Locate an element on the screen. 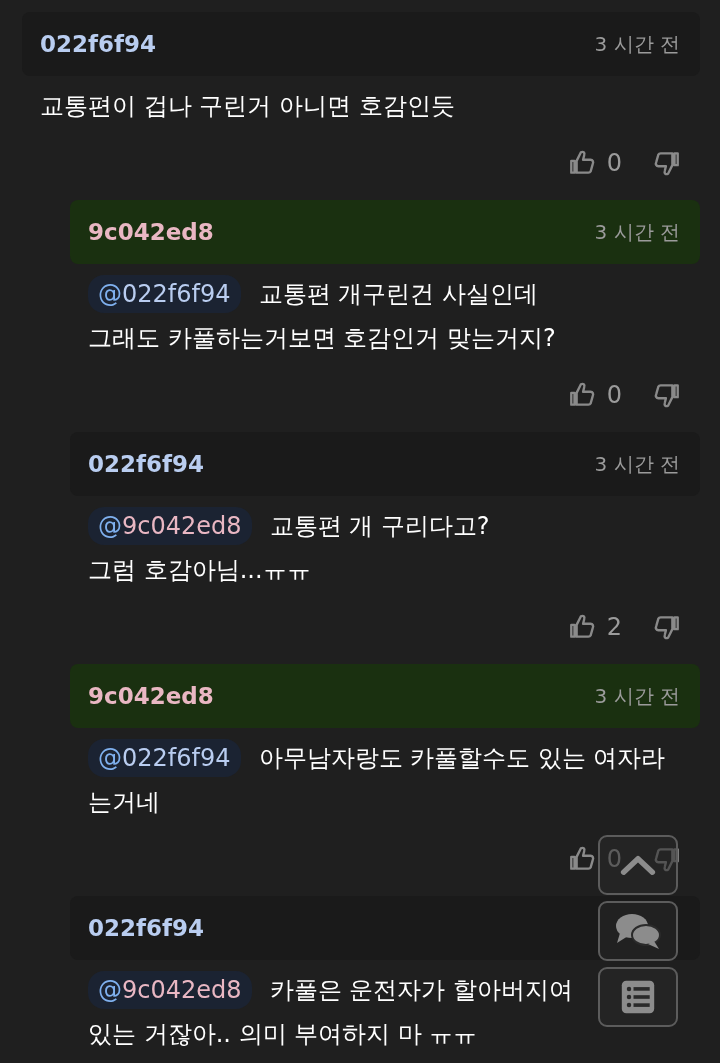  comment-text: 교통편이 겁나 구린거 아니면 호감인듯 is located at coordinates (247, 106).